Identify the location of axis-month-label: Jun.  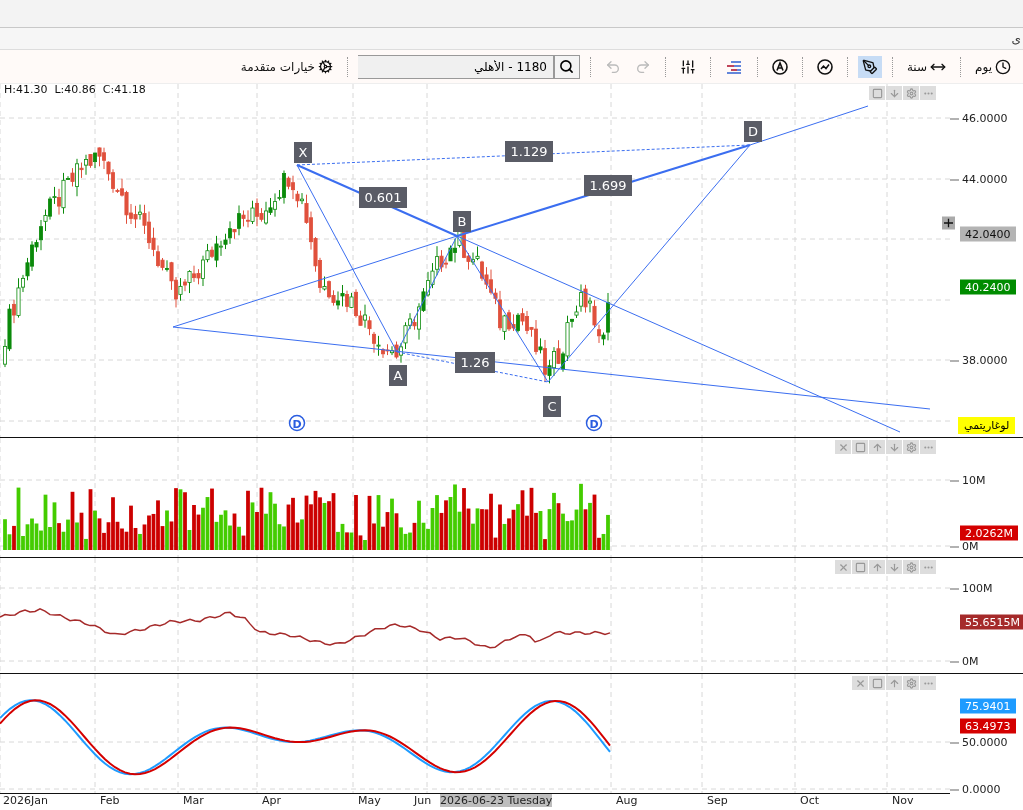
(423, 801).